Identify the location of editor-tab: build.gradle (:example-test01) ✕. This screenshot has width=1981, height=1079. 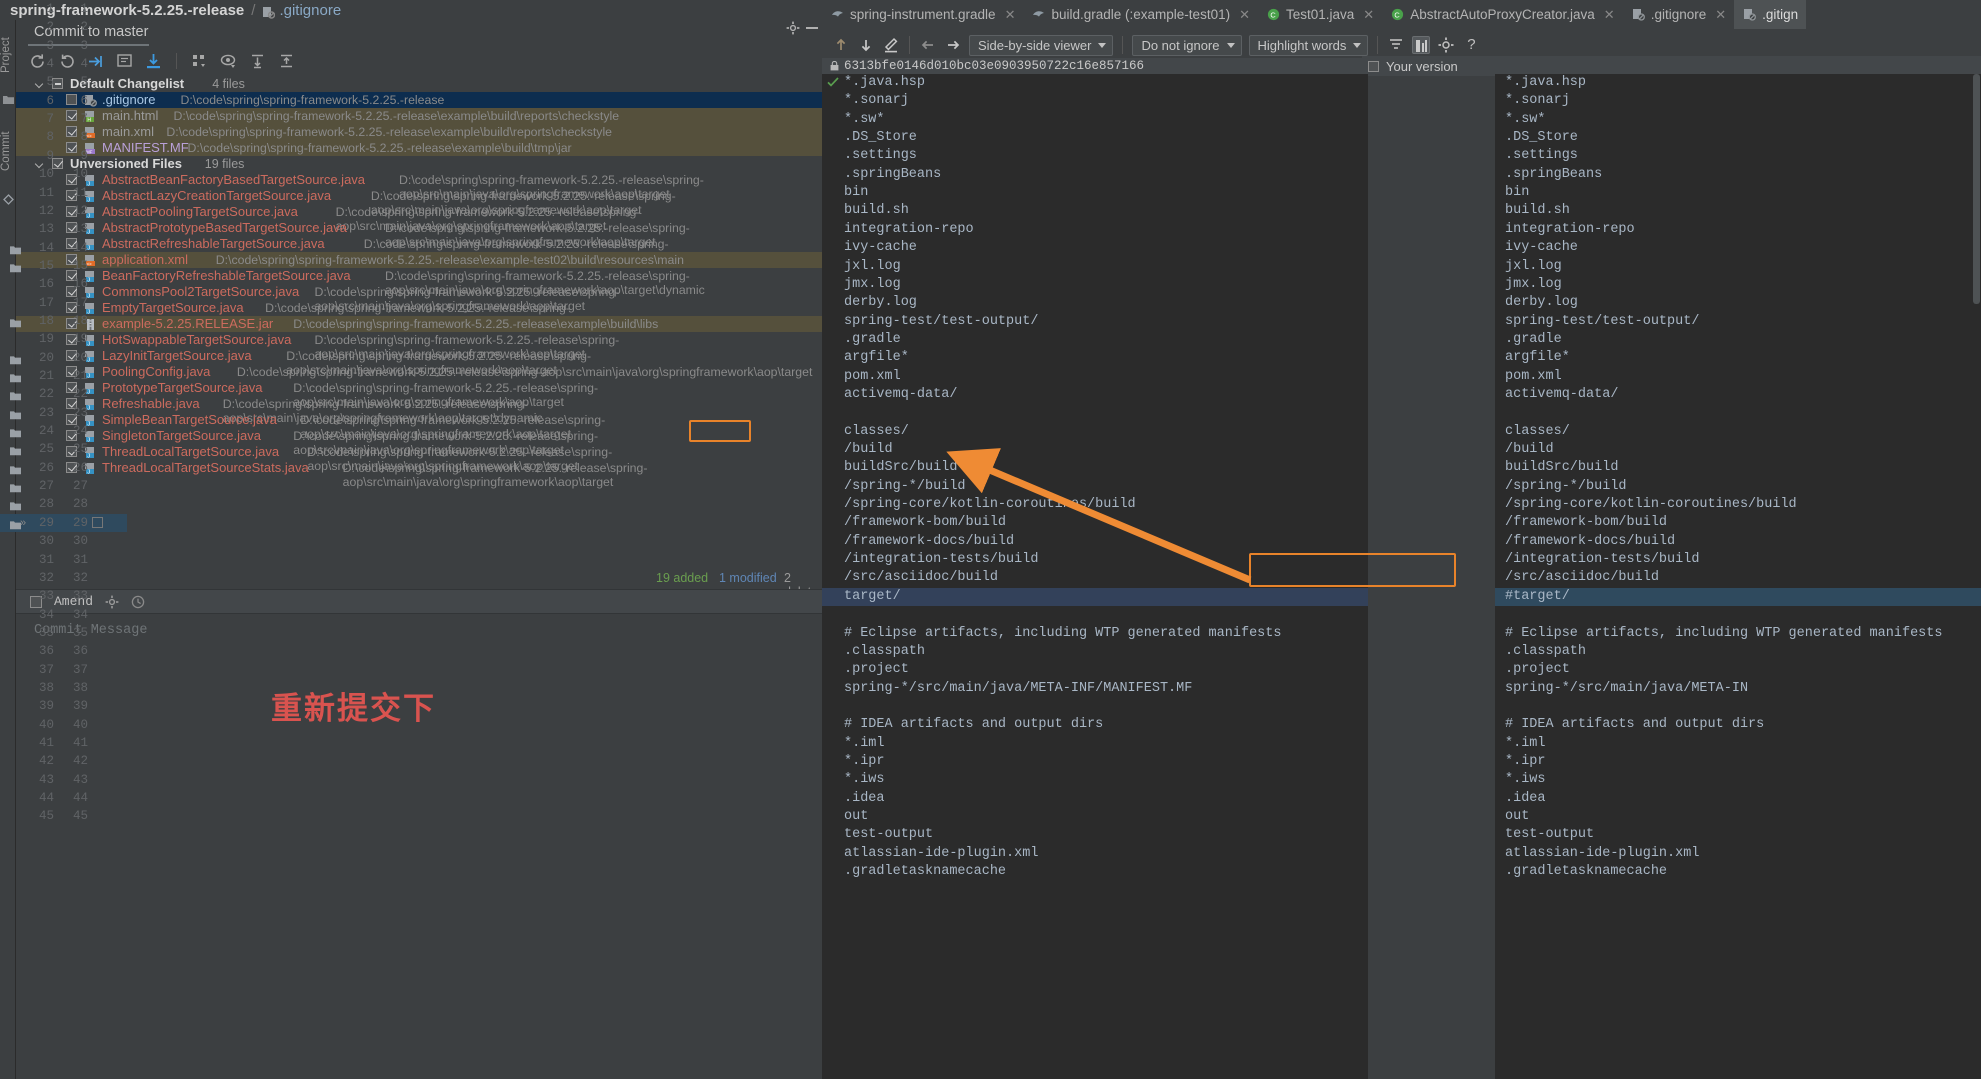
(1140, 14).